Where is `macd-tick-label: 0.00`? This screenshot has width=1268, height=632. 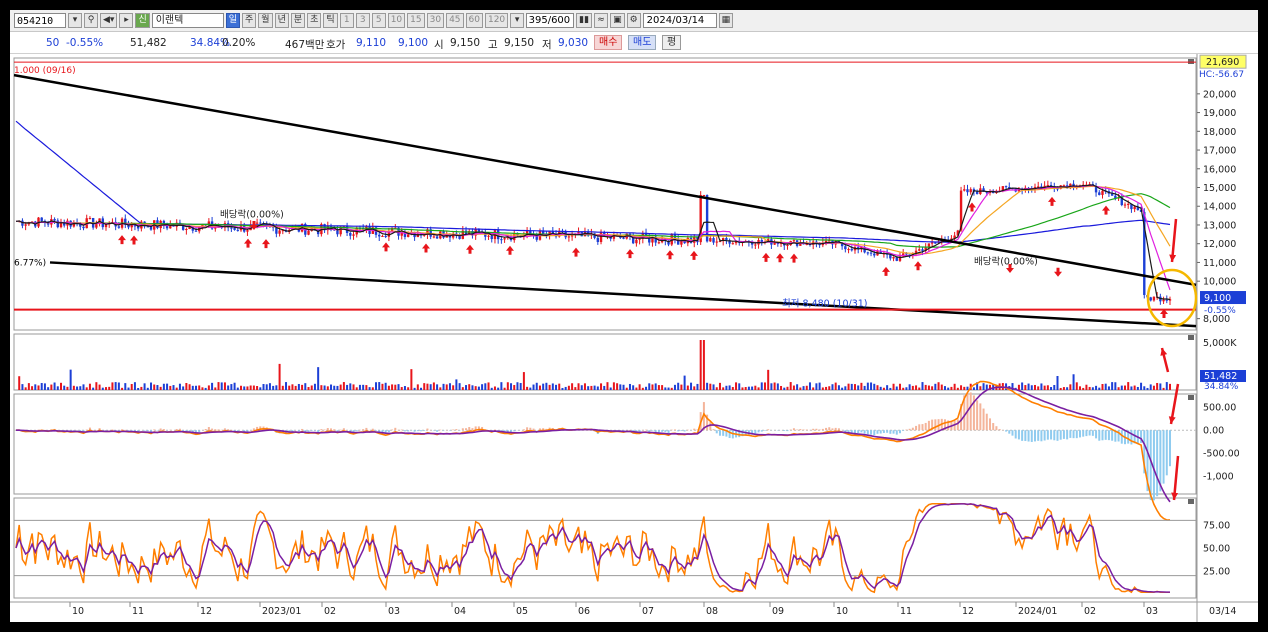 macd-tick-label: 0.00 is located at coordinates (1213, 431).